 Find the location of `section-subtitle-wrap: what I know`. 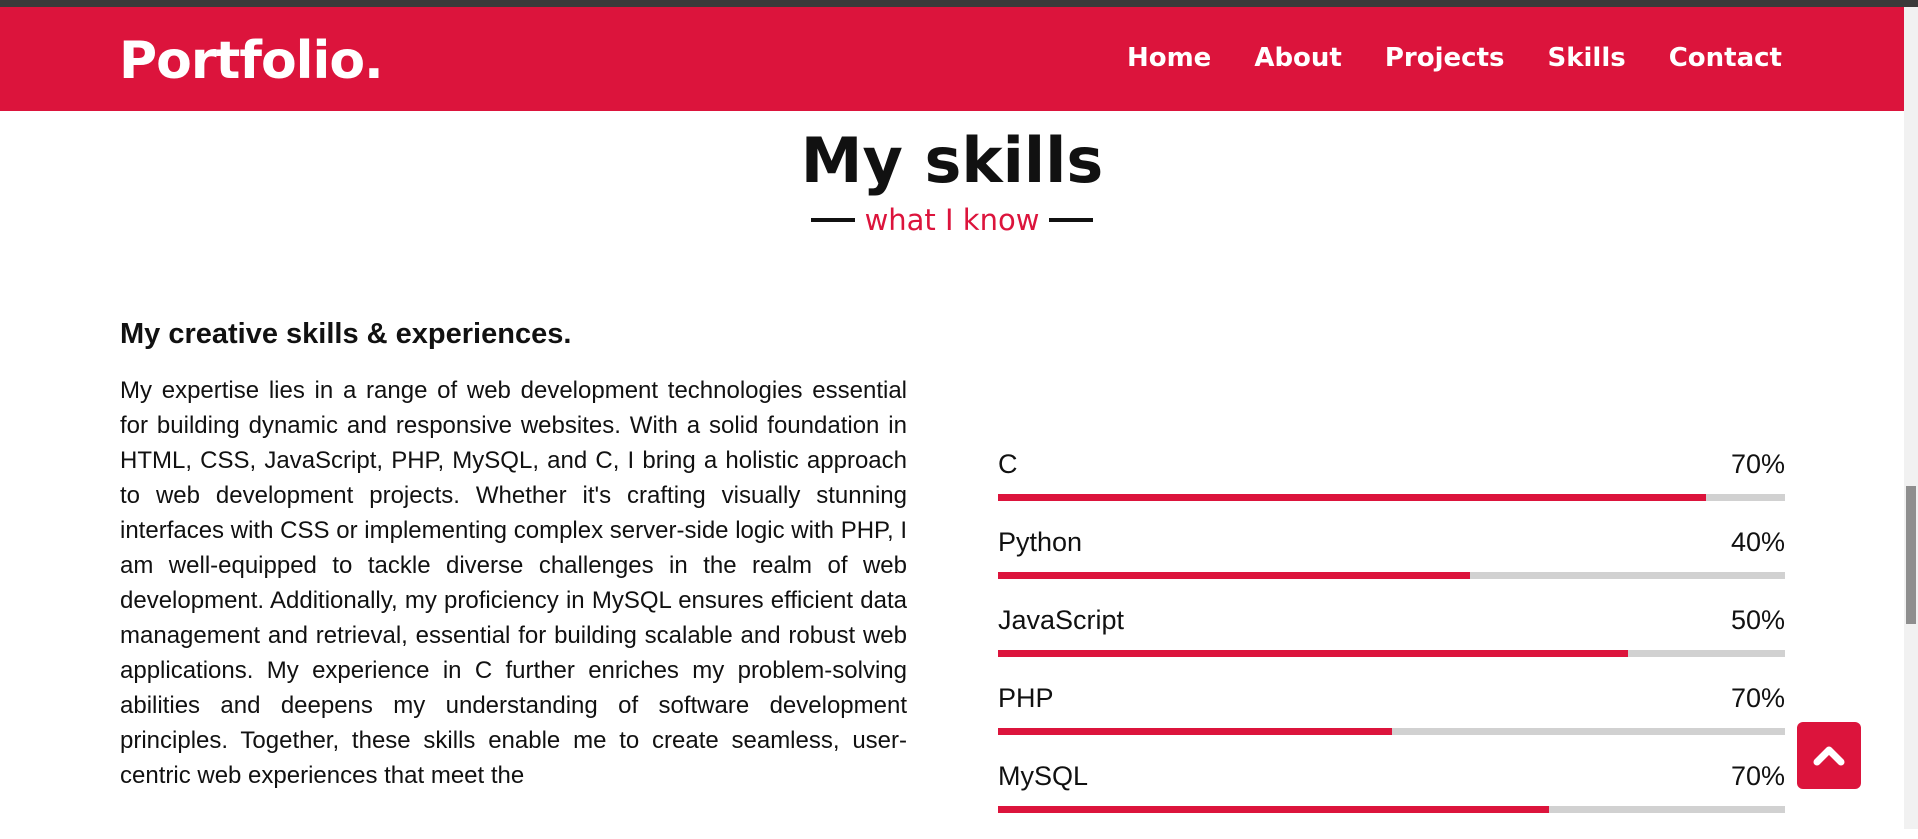

section-subtitle-wrap: what I know is located at coordinates (952, 220).